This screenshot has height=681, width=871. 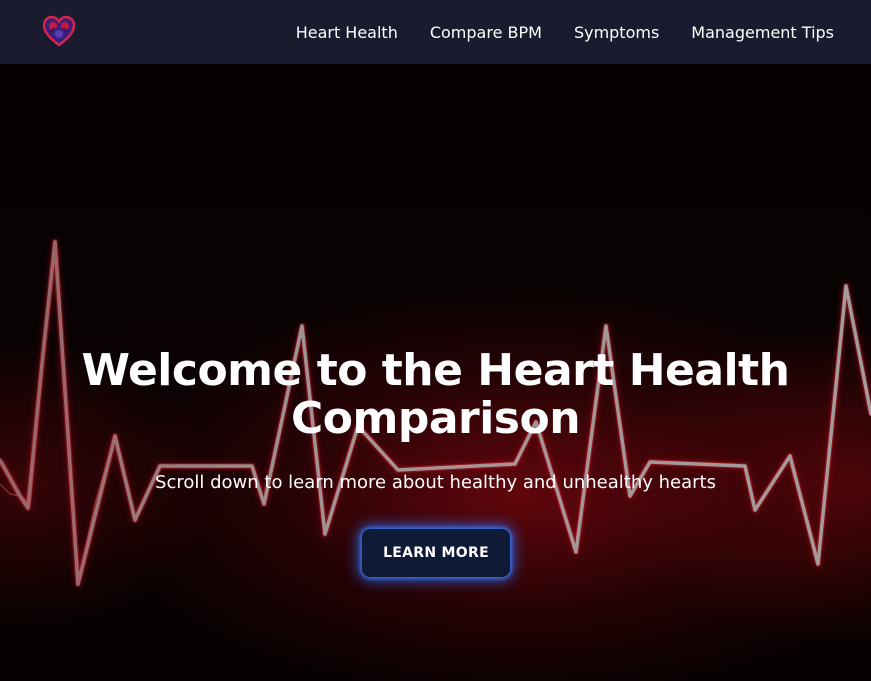 What do you see at coordinates (616, 32) in the screenshot?
I see `nav-link-symptoms: Symptoms` at bounding box center [616, 32].